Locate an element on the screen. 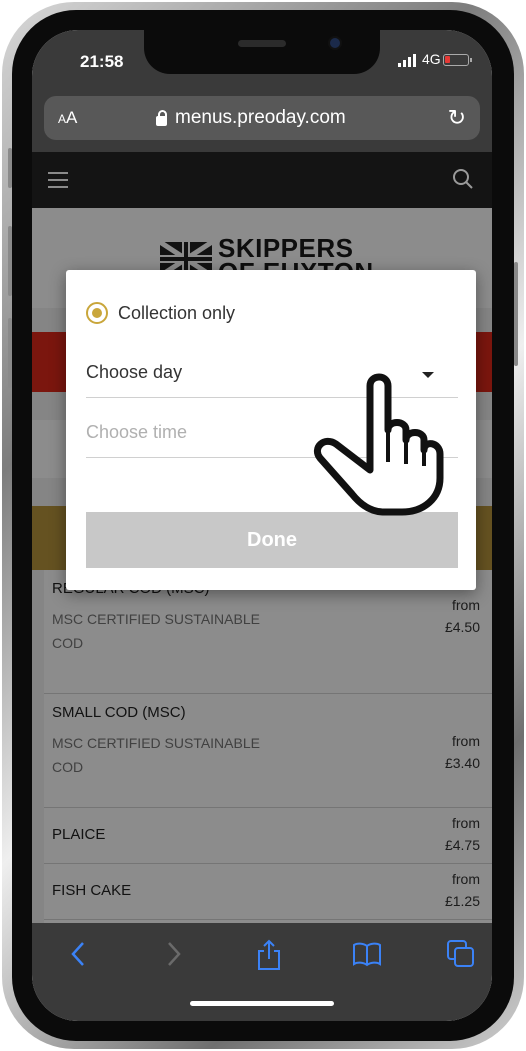  status-time: 21:58 is located at coordinates (102, 61).